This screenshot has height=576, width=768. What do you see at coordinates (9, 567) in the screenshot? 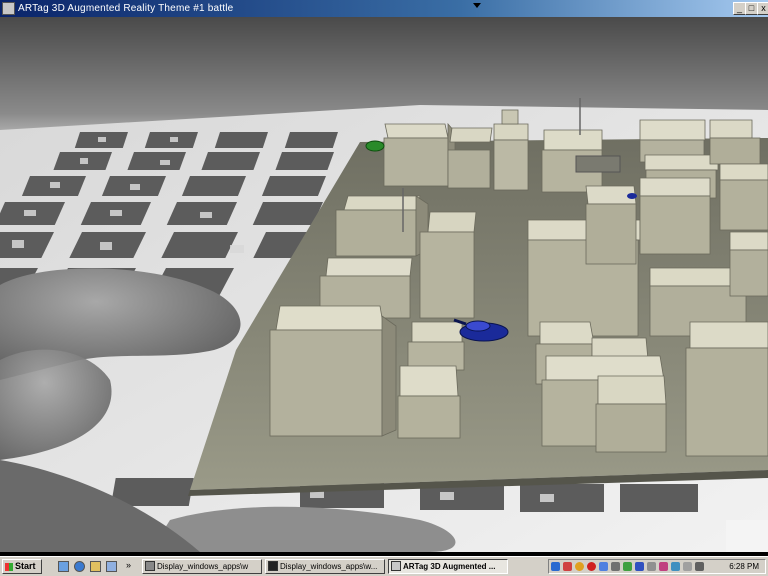
I see `windows-logo-icon` at bounding box center [9, 567].